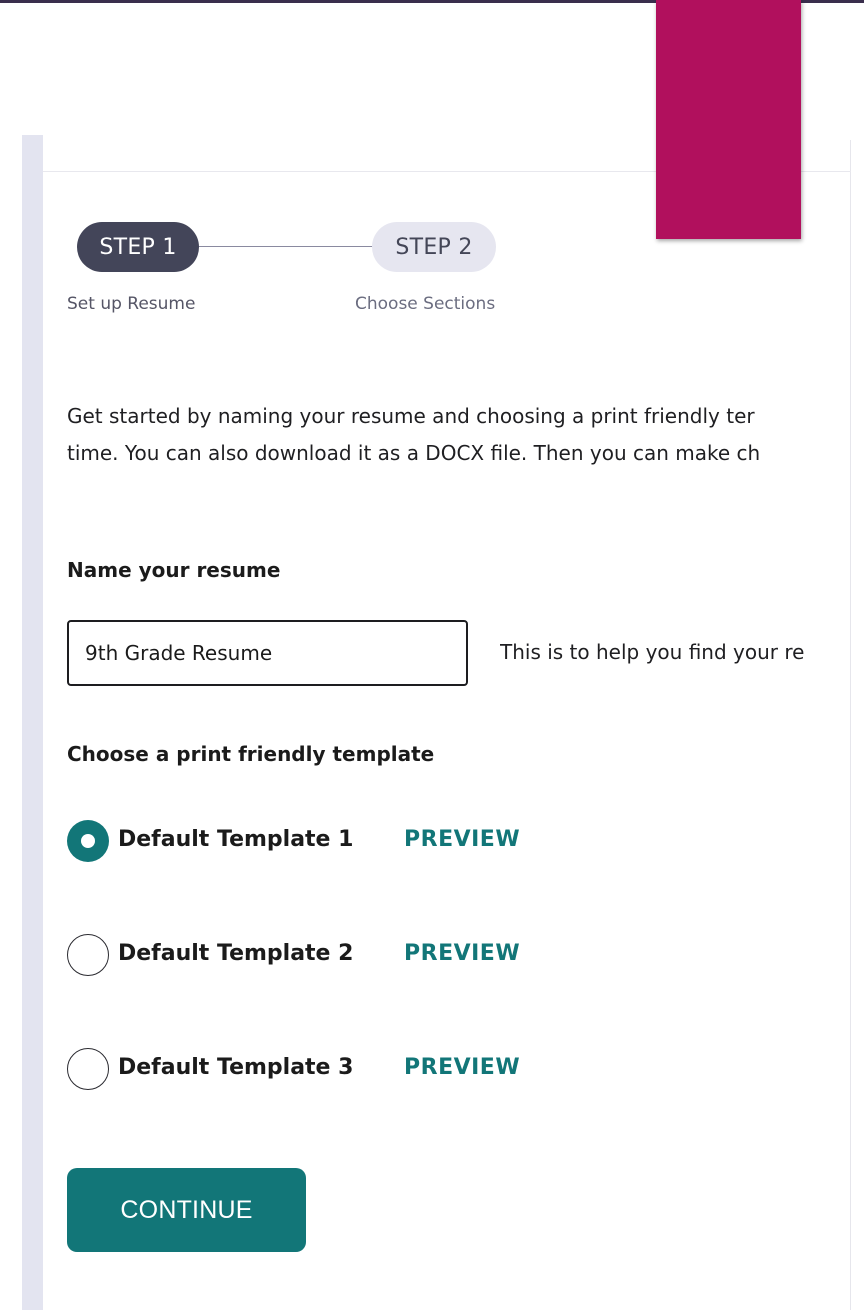 The image size is (864, 1310). I want to click on step-1-pill: STEP 1, so click(138, 247).